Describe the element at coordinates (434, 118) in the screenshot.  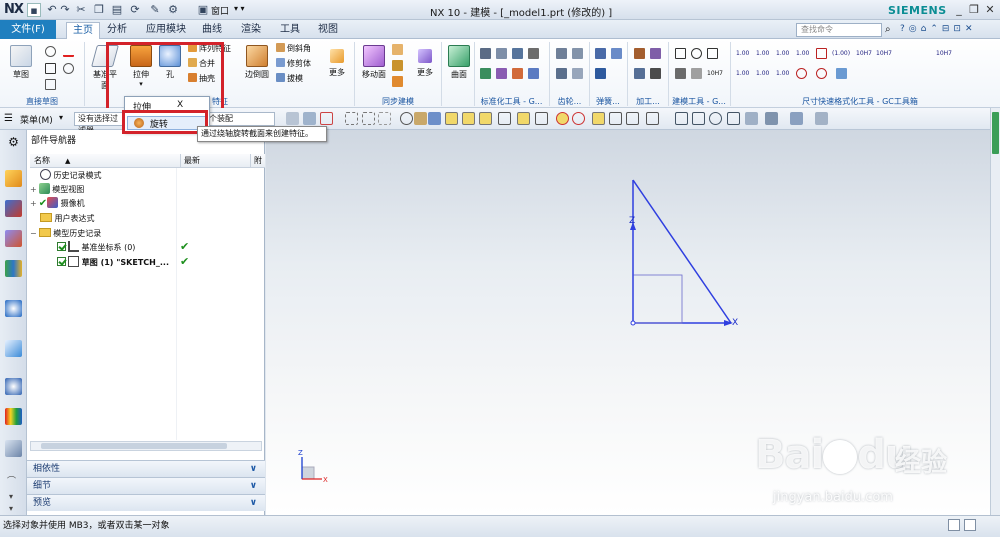
I see `cube-blue-icon` at that location.